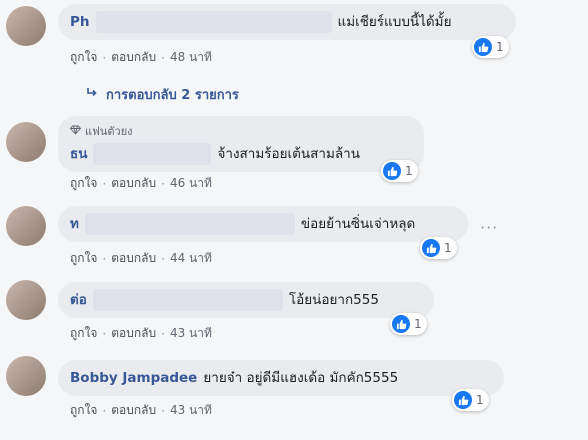  Describe the element at coordinates (288, 154) in the screenshot. I see `comment-text: จ้างสามร้อยเต้นสามล้าน` at that location.